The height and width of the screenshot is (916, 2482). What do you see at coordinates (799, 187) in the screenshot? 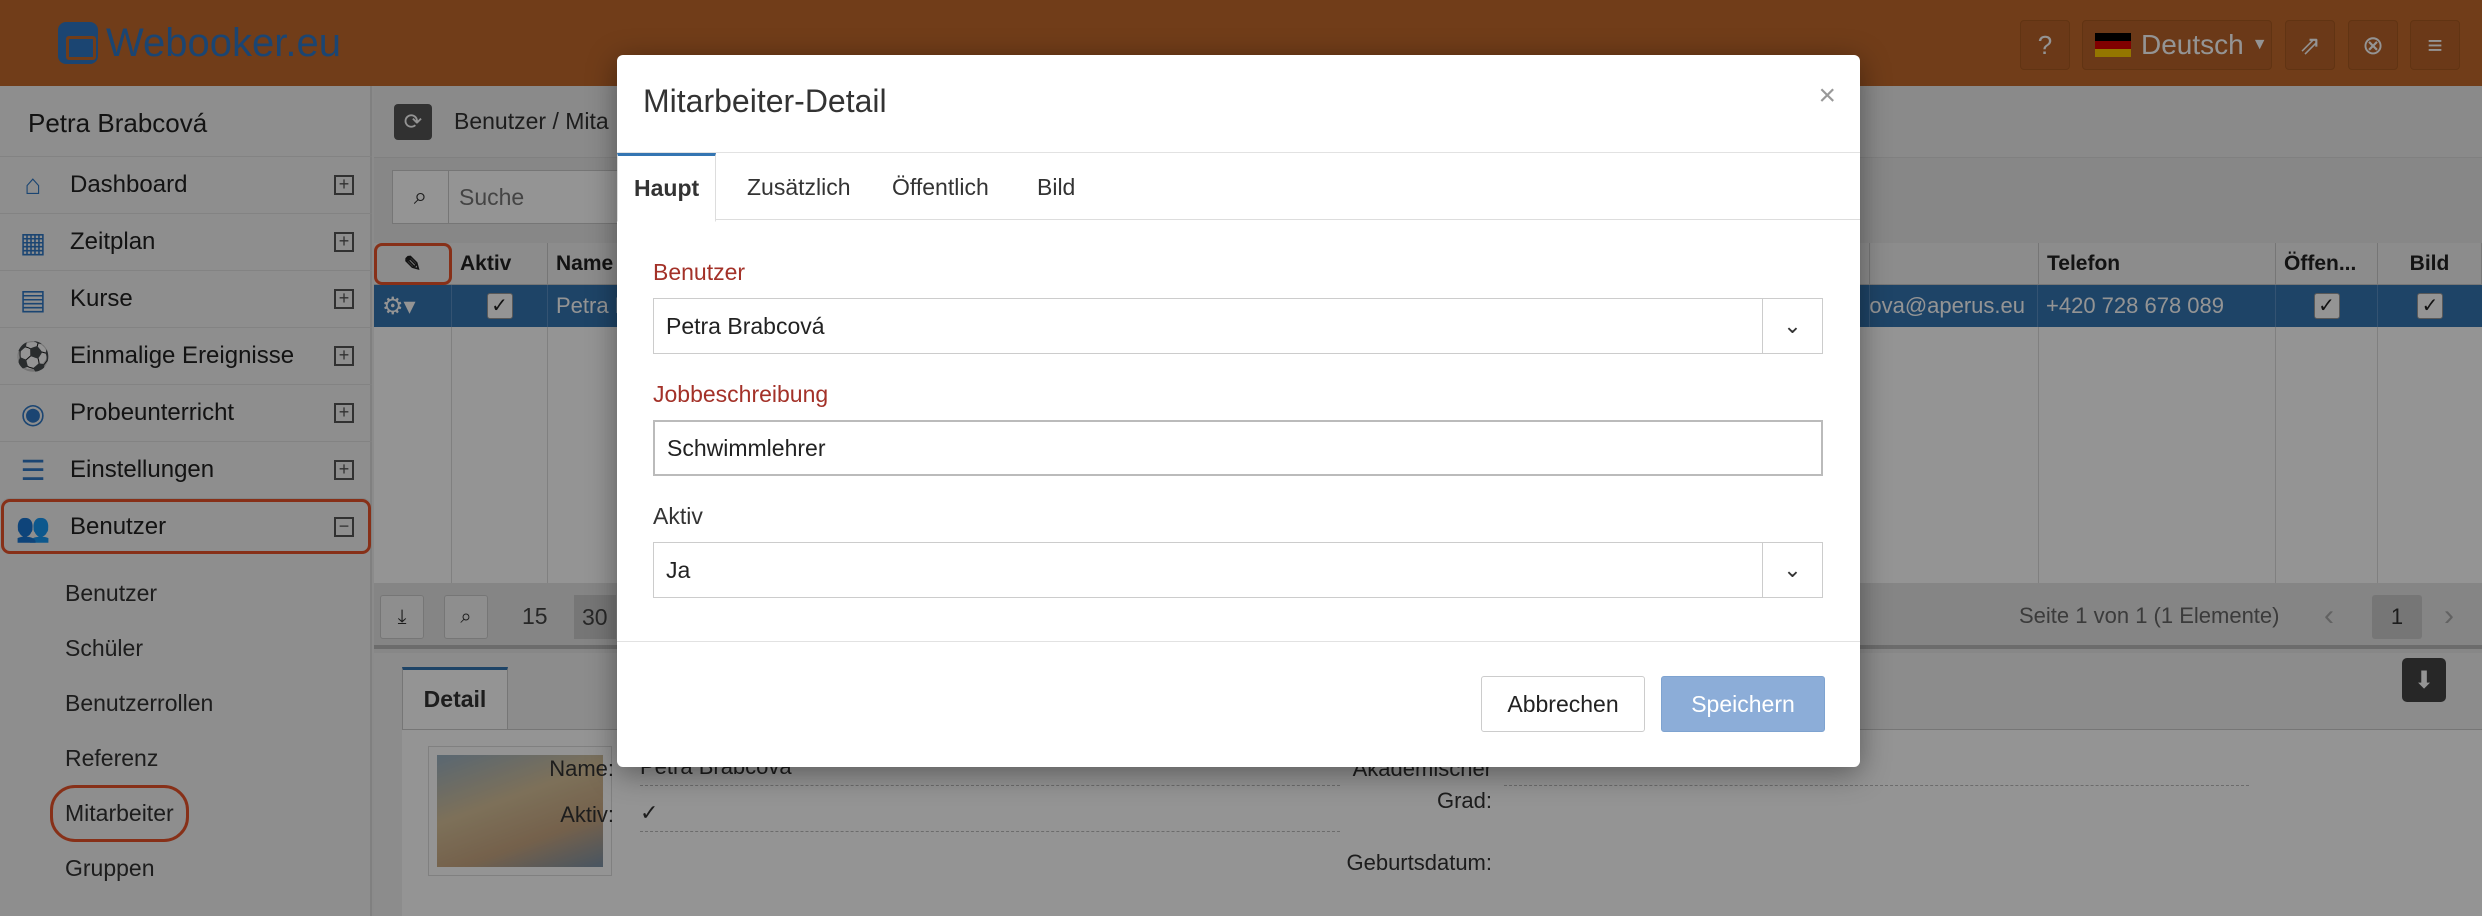
I see `tab-zusaetzlich: Zusätzlich` at bounding box center [799, 187].